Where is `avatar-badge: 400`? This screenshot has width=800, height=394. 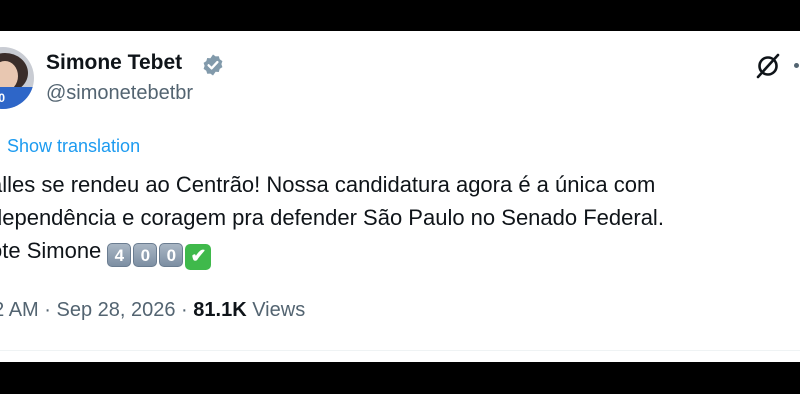 avatar-badge: 400 is located at coordinates (17, 98).